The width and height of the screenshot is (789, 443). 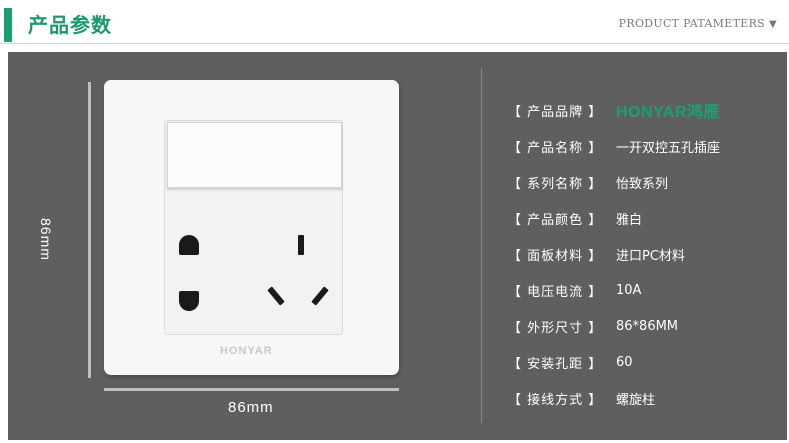 I want to click on header-accent-bar, so click(x=8, y=25).